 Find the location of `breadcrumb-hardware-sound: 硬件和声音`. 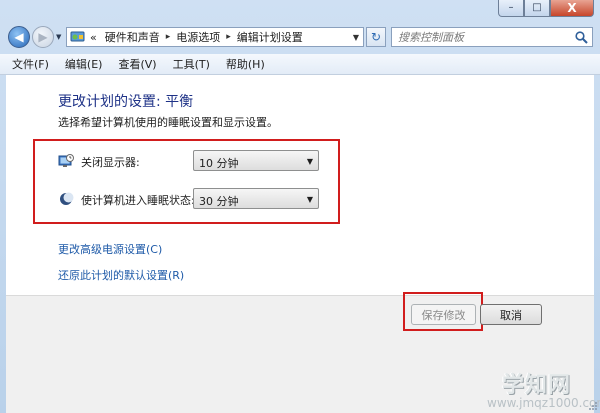

breadcrumb-hardware-sound: 硬件和声音 is located at coordinates (132, 37).